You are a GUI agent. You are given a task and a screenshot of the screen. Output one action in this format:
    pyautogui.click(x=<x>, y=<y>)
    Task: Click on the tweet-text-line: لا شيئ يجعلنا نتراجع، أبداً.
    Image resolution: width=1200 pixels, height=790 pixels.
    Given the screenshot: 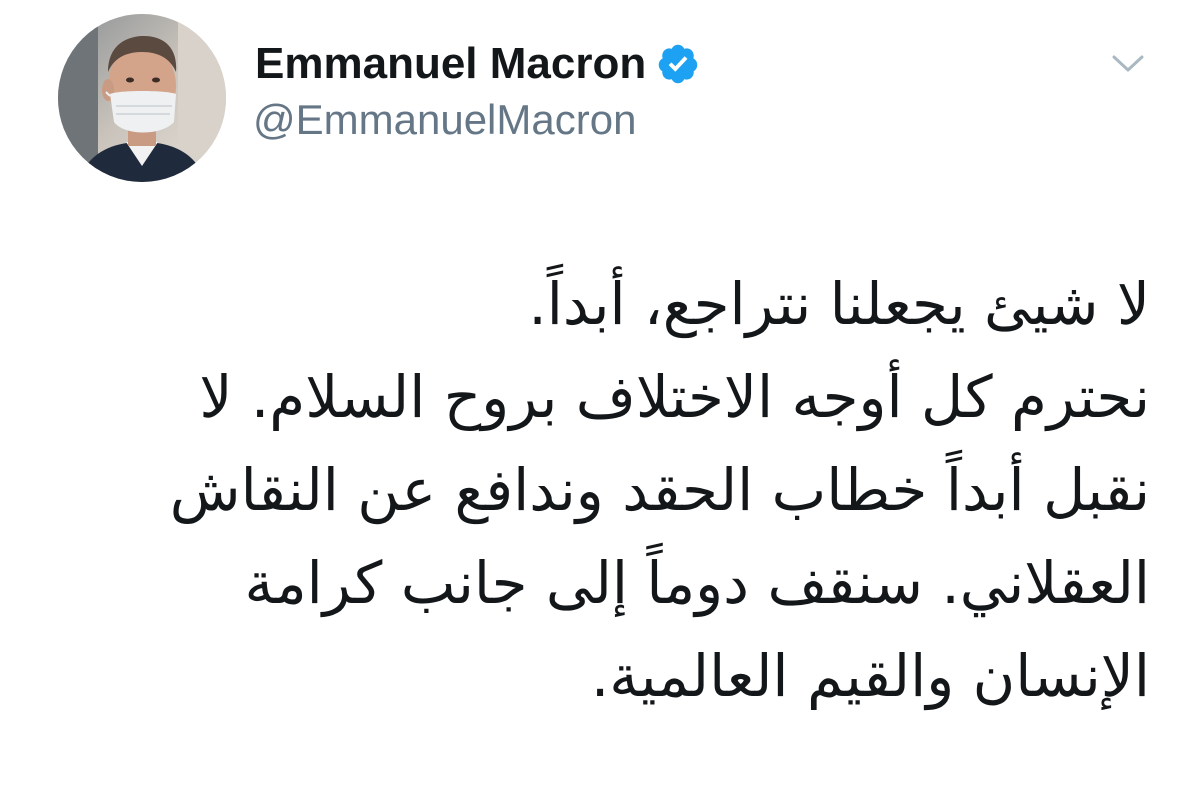 What is the action you would take?
    pyautogui.click(x=839, y=304)
    